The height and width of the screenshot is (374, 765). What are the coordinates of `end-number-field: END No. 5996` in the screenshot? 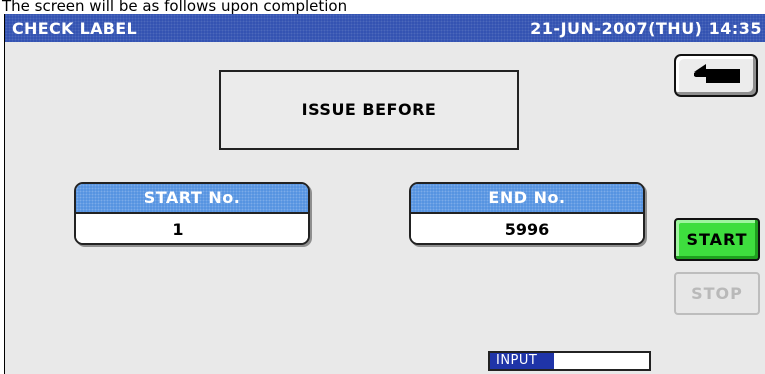 It's located at (527, 213).